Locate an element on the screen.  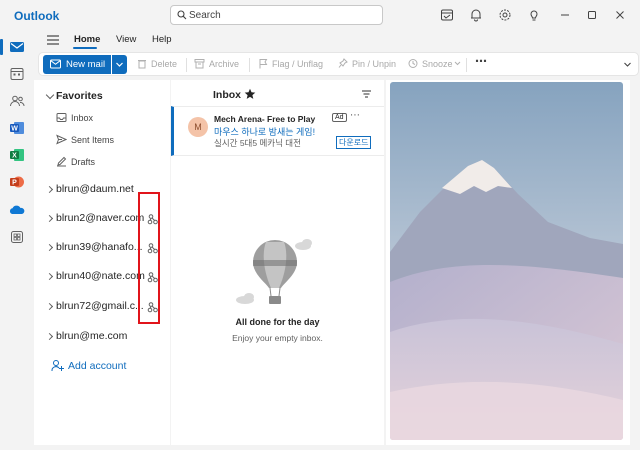
tab-home: Home is located at coordinates (87, 39).